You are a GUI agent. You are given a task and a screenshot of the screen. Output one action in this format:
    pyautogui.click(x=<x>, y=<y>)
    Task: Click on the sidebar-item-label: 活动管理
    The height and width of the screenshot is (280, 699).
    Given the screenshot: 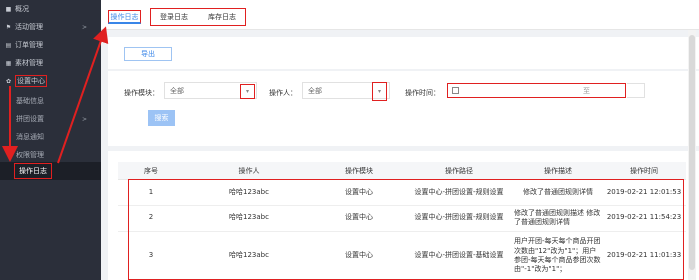 What is the action you would take?
    pyautogui.click(x=29, y=27)
    